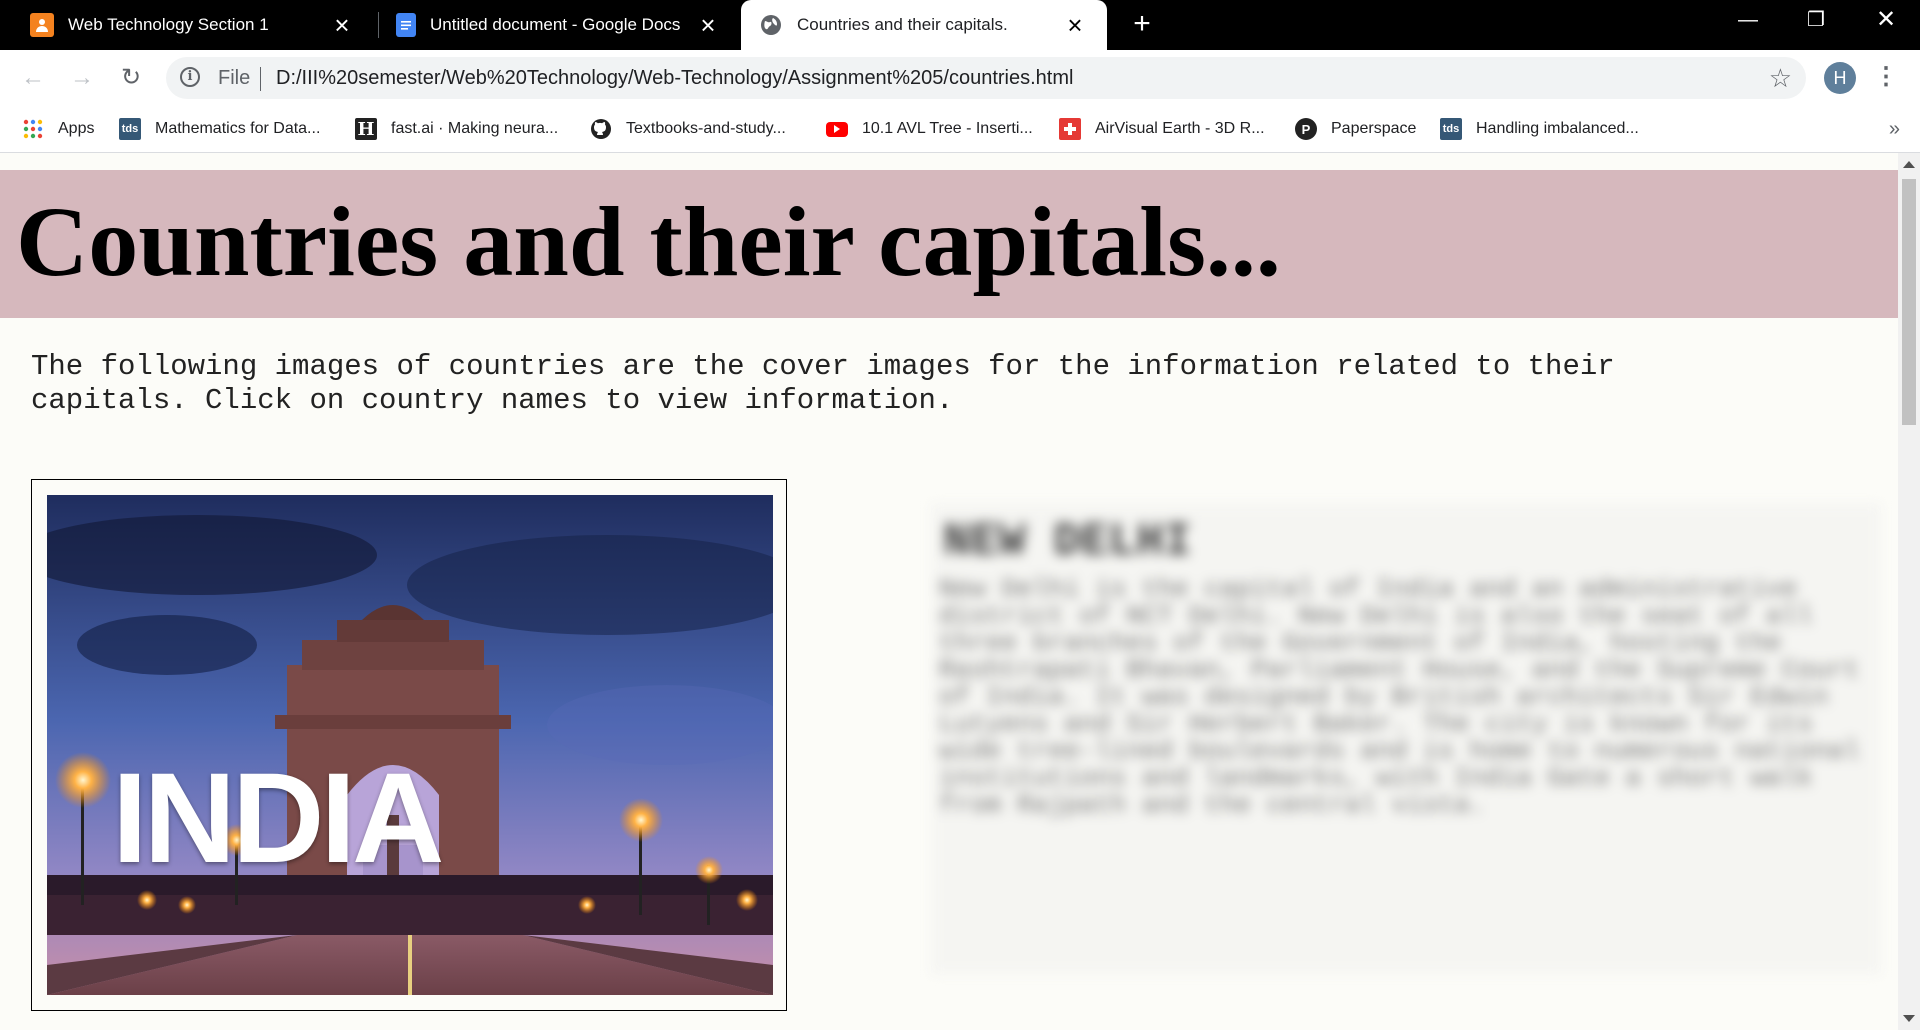  What do you see at coordinates (1886, 22) in the screenshot?
I see `window-close-icon: ✕` at bounding box center [1886, 22].